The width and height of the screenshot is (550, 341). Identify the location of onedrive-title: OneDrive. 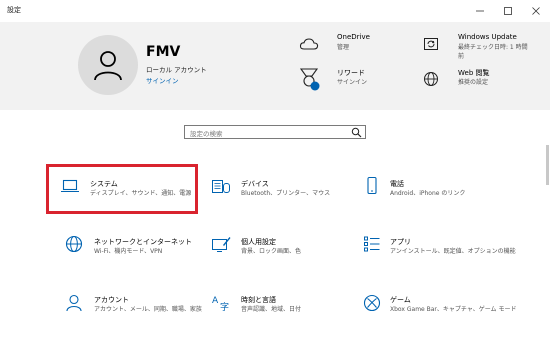
(353, 37).